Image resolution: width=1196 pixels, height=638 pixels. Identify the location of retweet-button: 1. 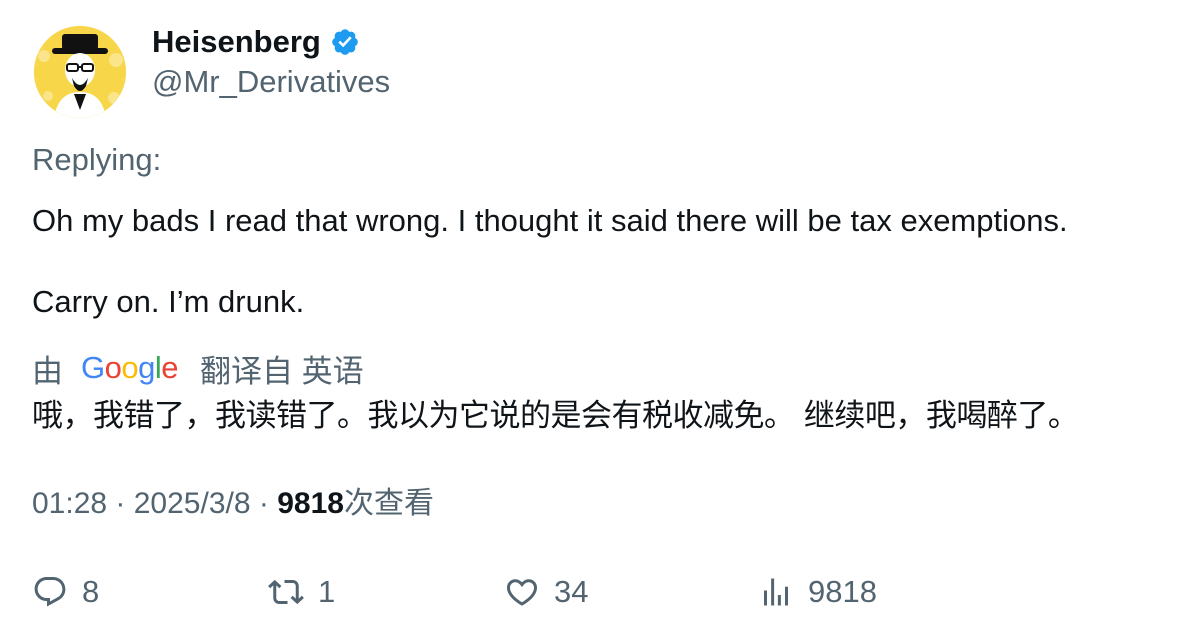
(301, 592).